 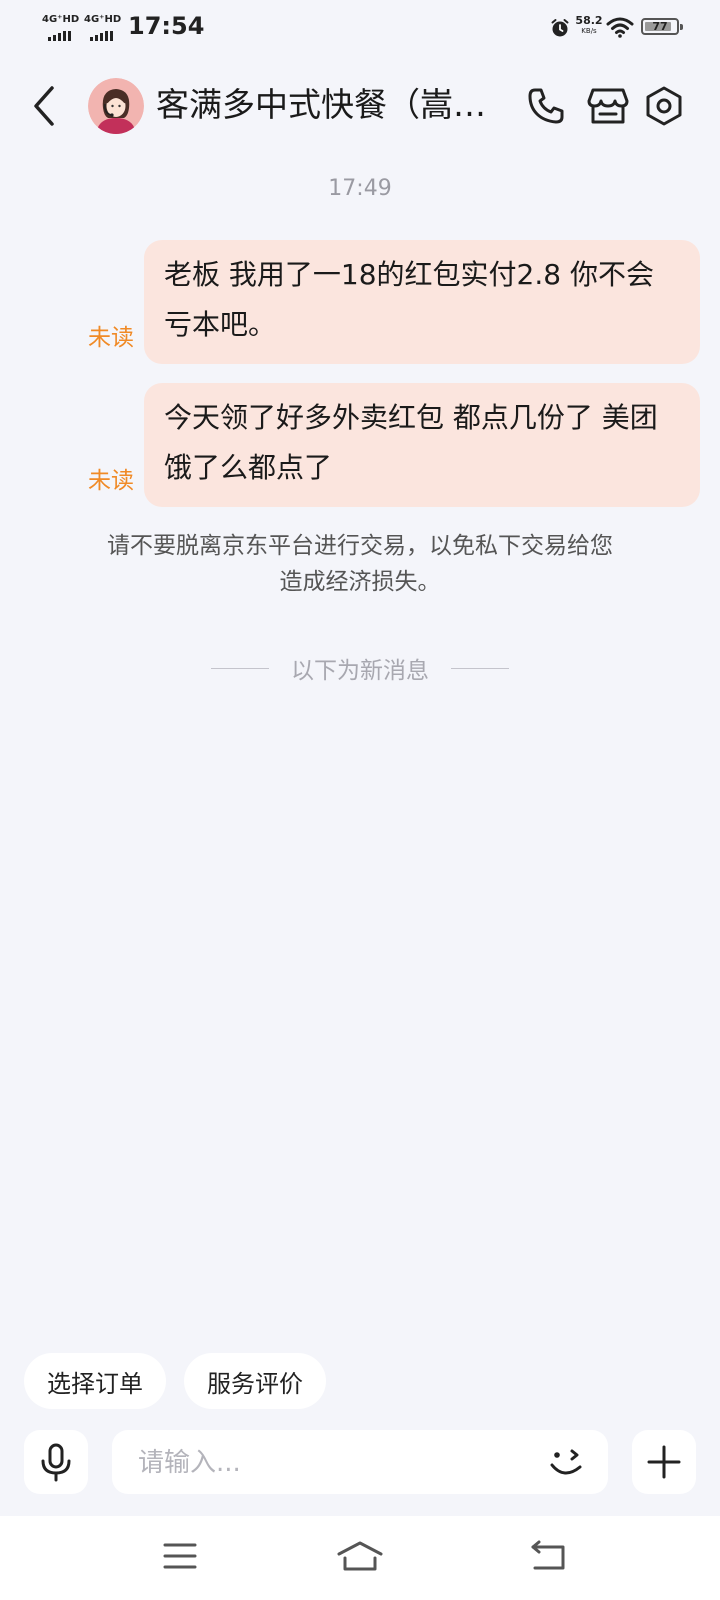 I want to click on menu-icon, so click(x=180, y=1556).